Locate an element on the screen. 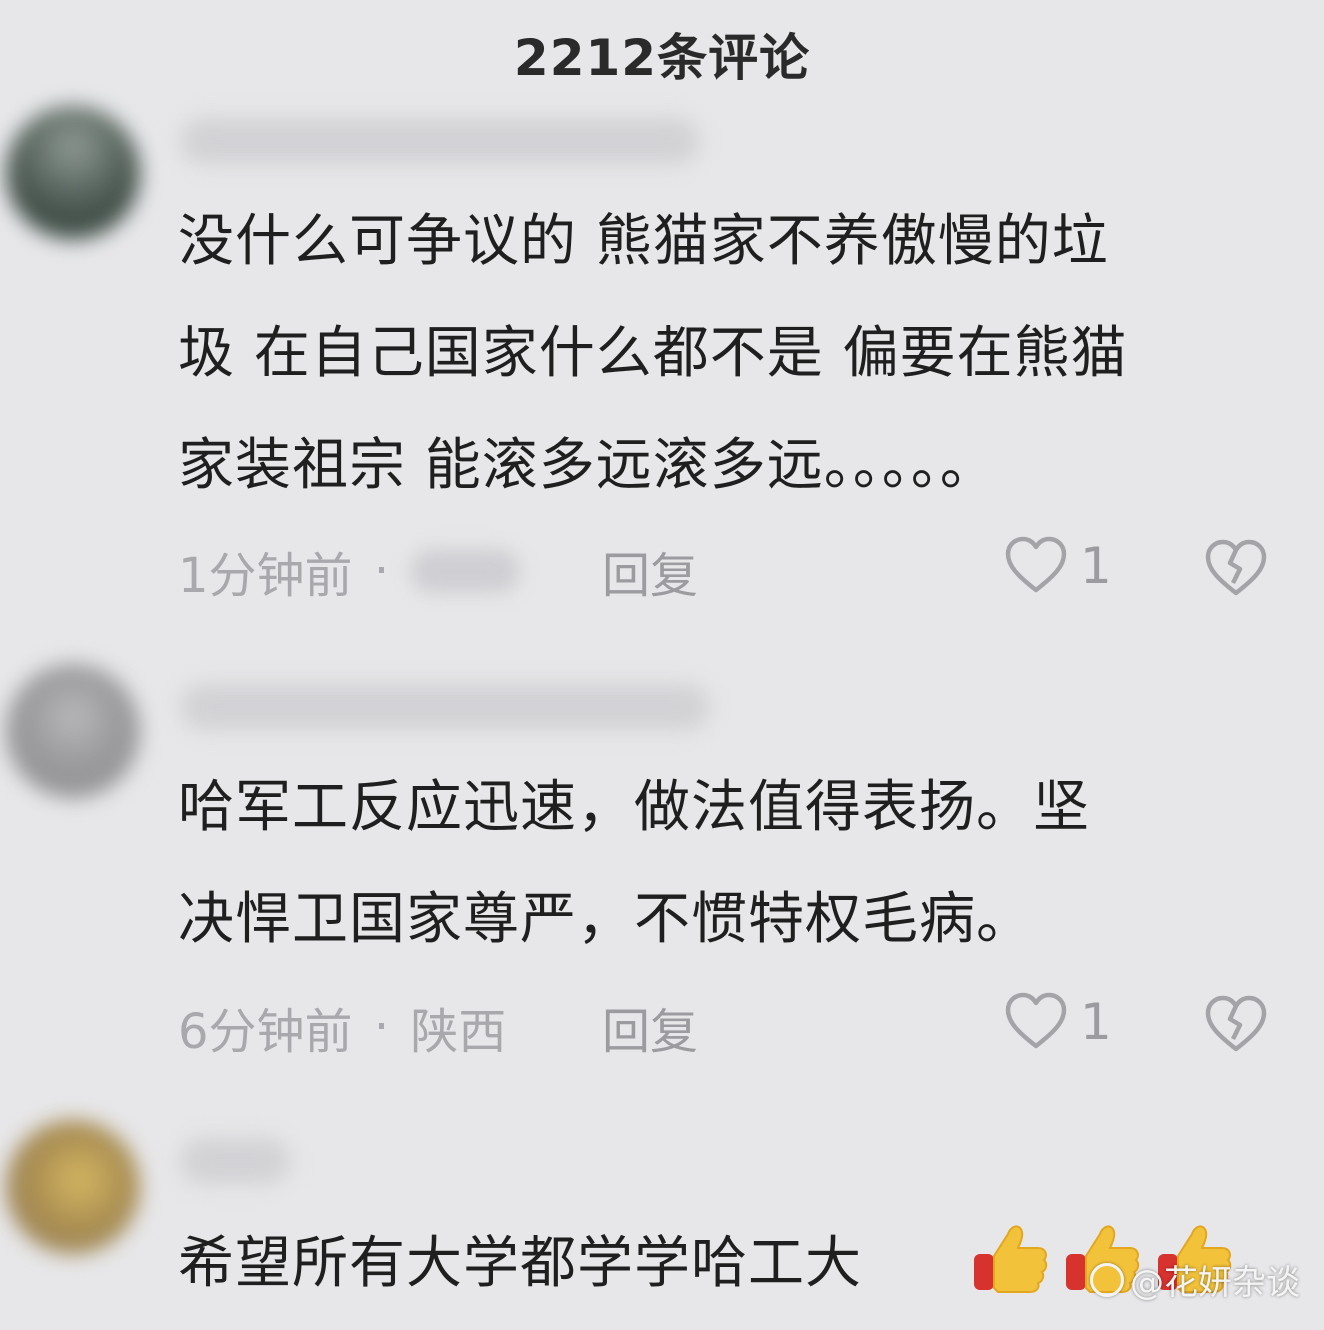  comment-time: 6分钟前 is located at coordinates (265, 1032).